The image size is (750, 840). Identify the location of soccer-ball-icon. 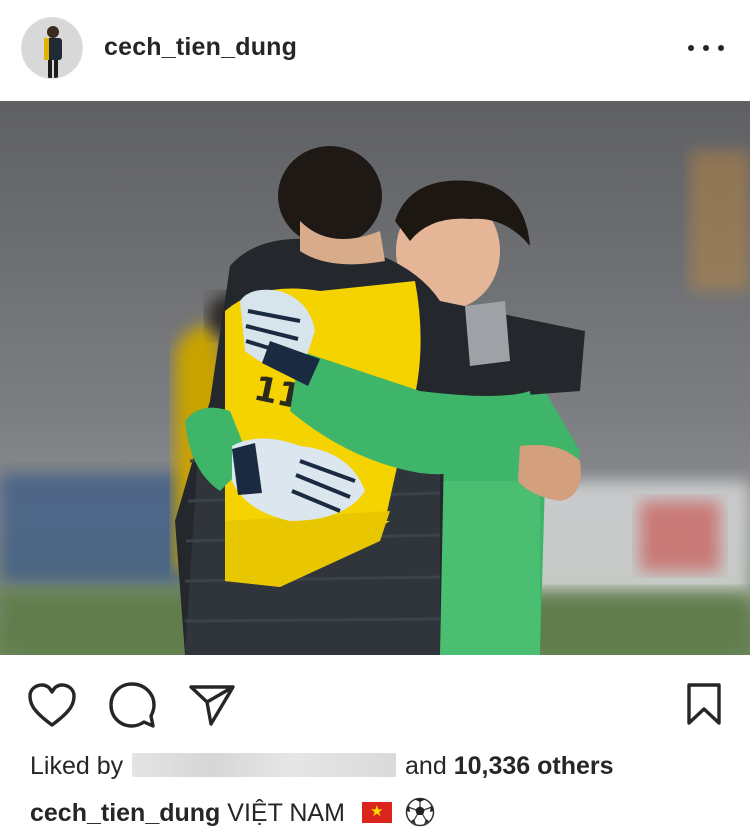
(420, 812).